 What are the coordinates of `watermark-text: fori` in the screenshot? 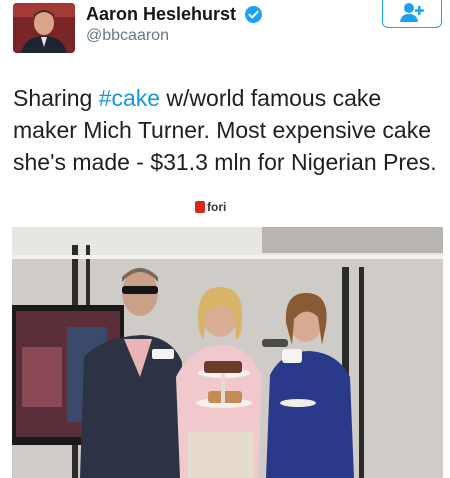 It's located at (217, 207).